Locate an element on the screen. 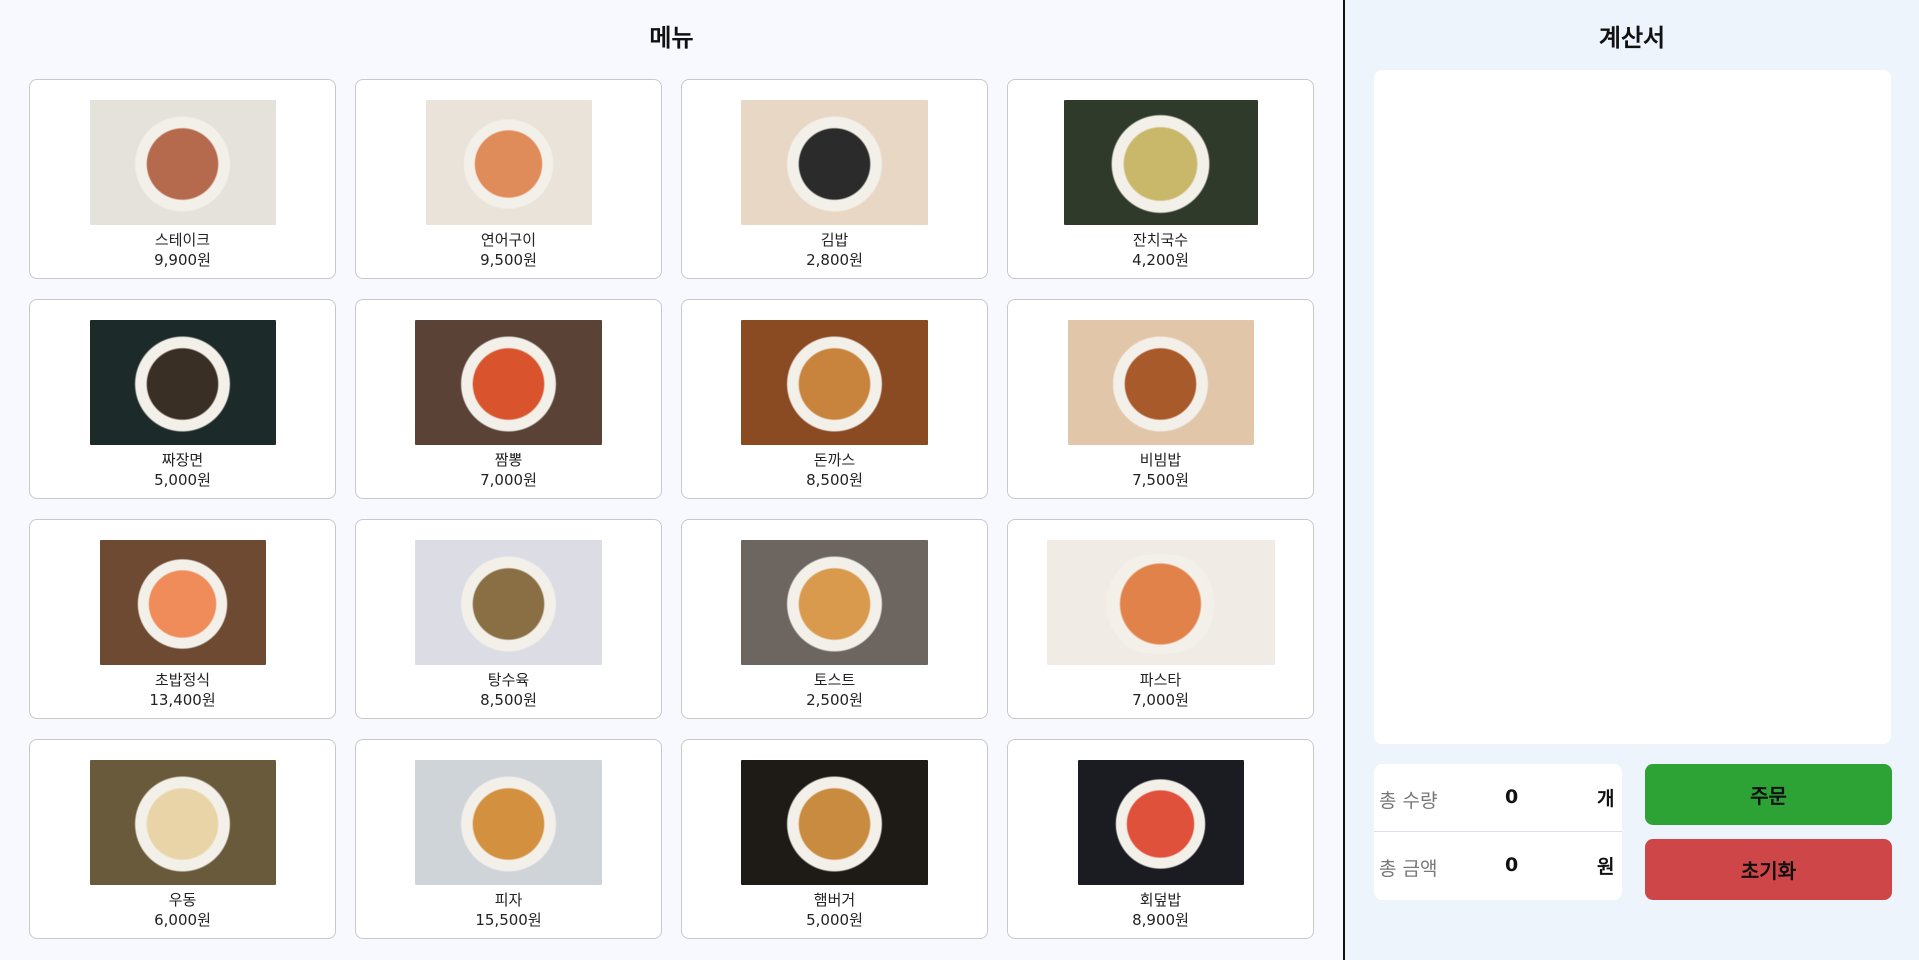  bibimbap-icon is located at coordinates (1160, 382).